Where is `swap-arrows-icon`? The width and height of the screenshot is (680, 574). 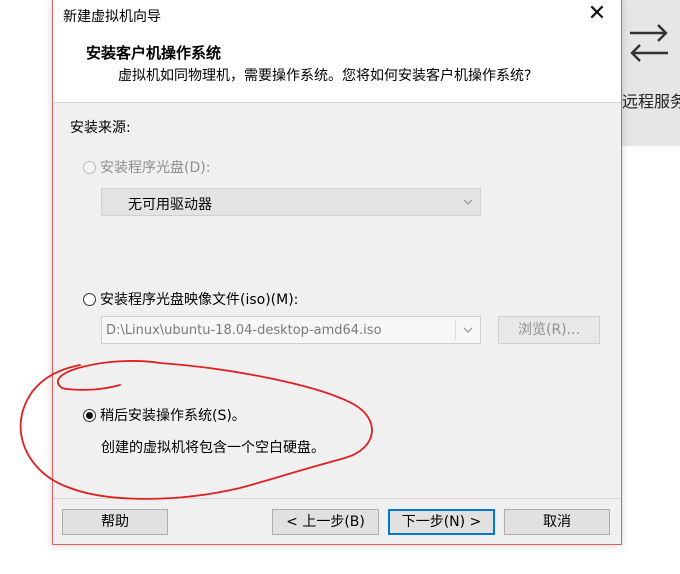 swap-arrows-icon is located at coordinates (649, 43).